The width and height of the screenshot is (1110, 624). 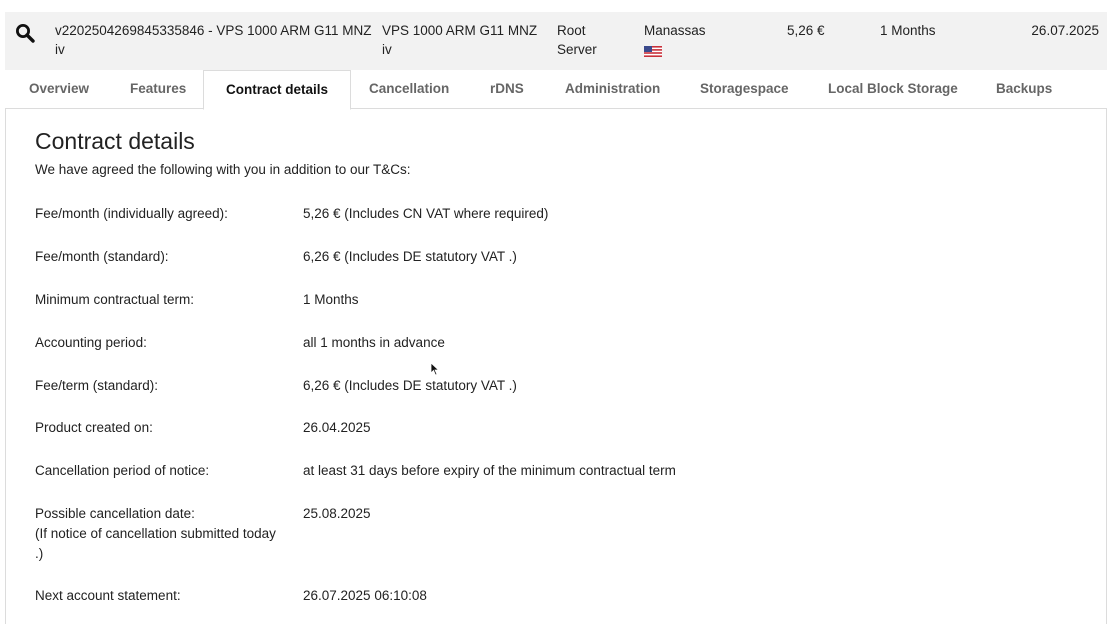 What do you see at coordinates (893, 89) in the screenshot?
I see `tab-local-block-storage: Local Block Storage` at bounding box center [893, 89].